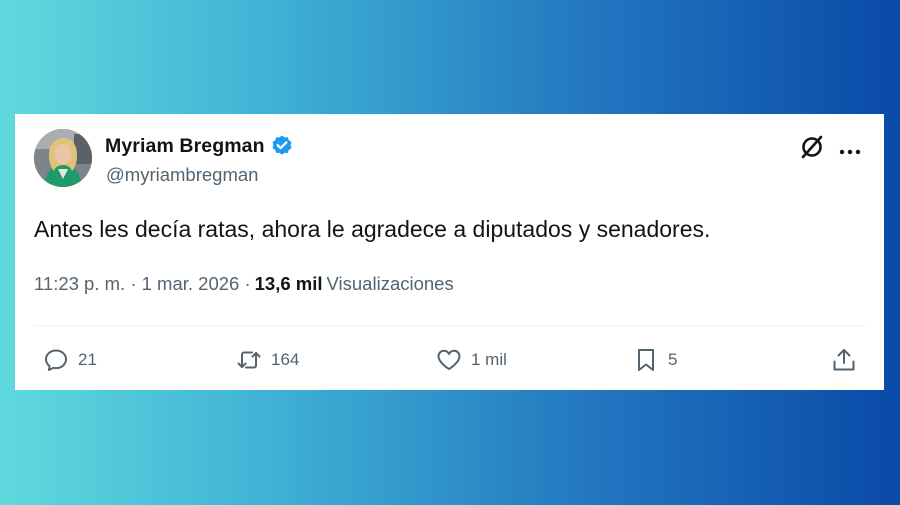 This screenshot has height=505, width=900. Describe the element at coordinates (267, 360) in the screenshot. I see `retweet-button: 164` at that location.